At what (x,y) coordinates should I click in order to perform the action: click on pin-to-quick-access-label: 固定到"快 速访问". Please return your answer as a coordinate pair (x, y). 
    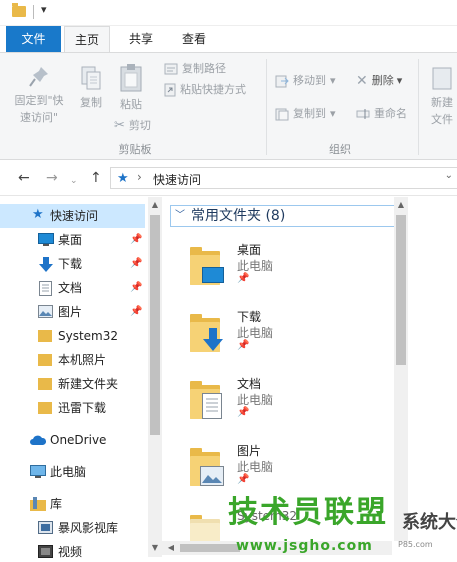
    Looking at the image, I should click on (39, 109).